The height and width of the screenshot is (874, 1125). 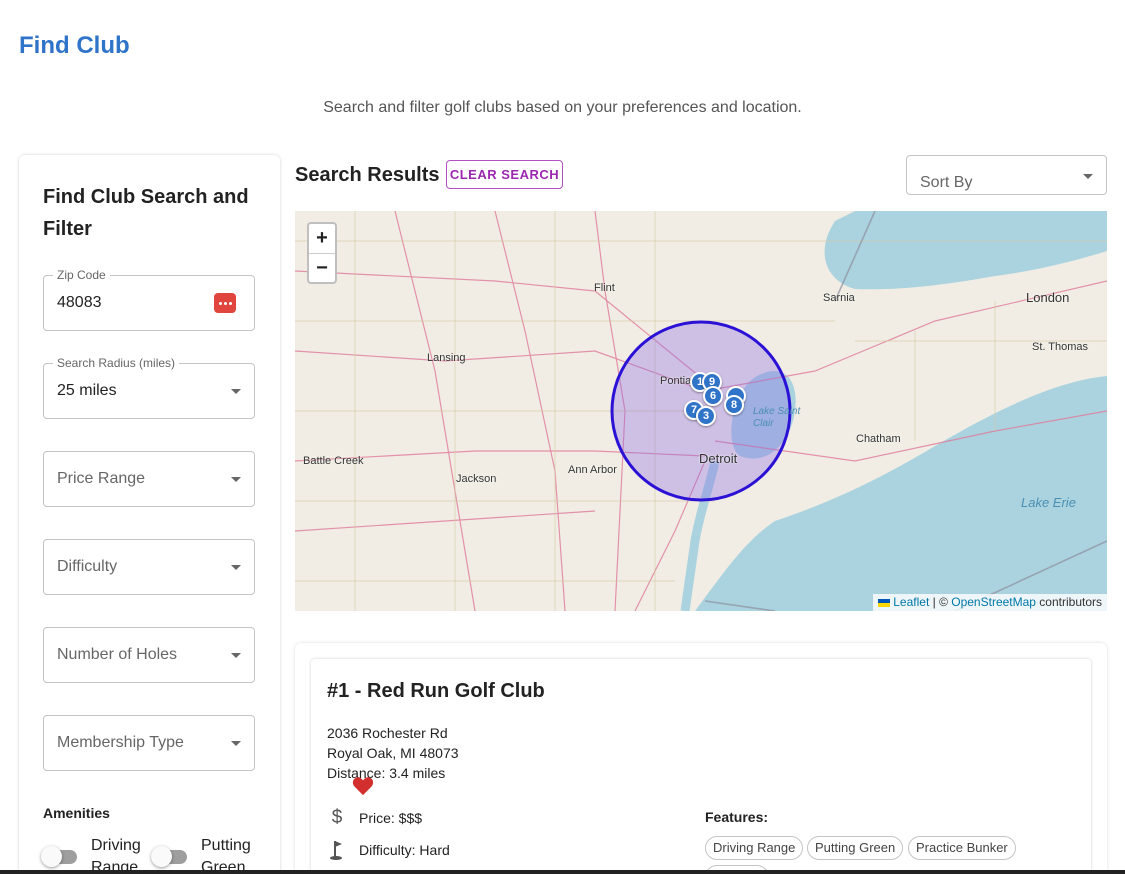 I want to click on zip-code-field: Zip Code 48083, so click(x=149, y=299).